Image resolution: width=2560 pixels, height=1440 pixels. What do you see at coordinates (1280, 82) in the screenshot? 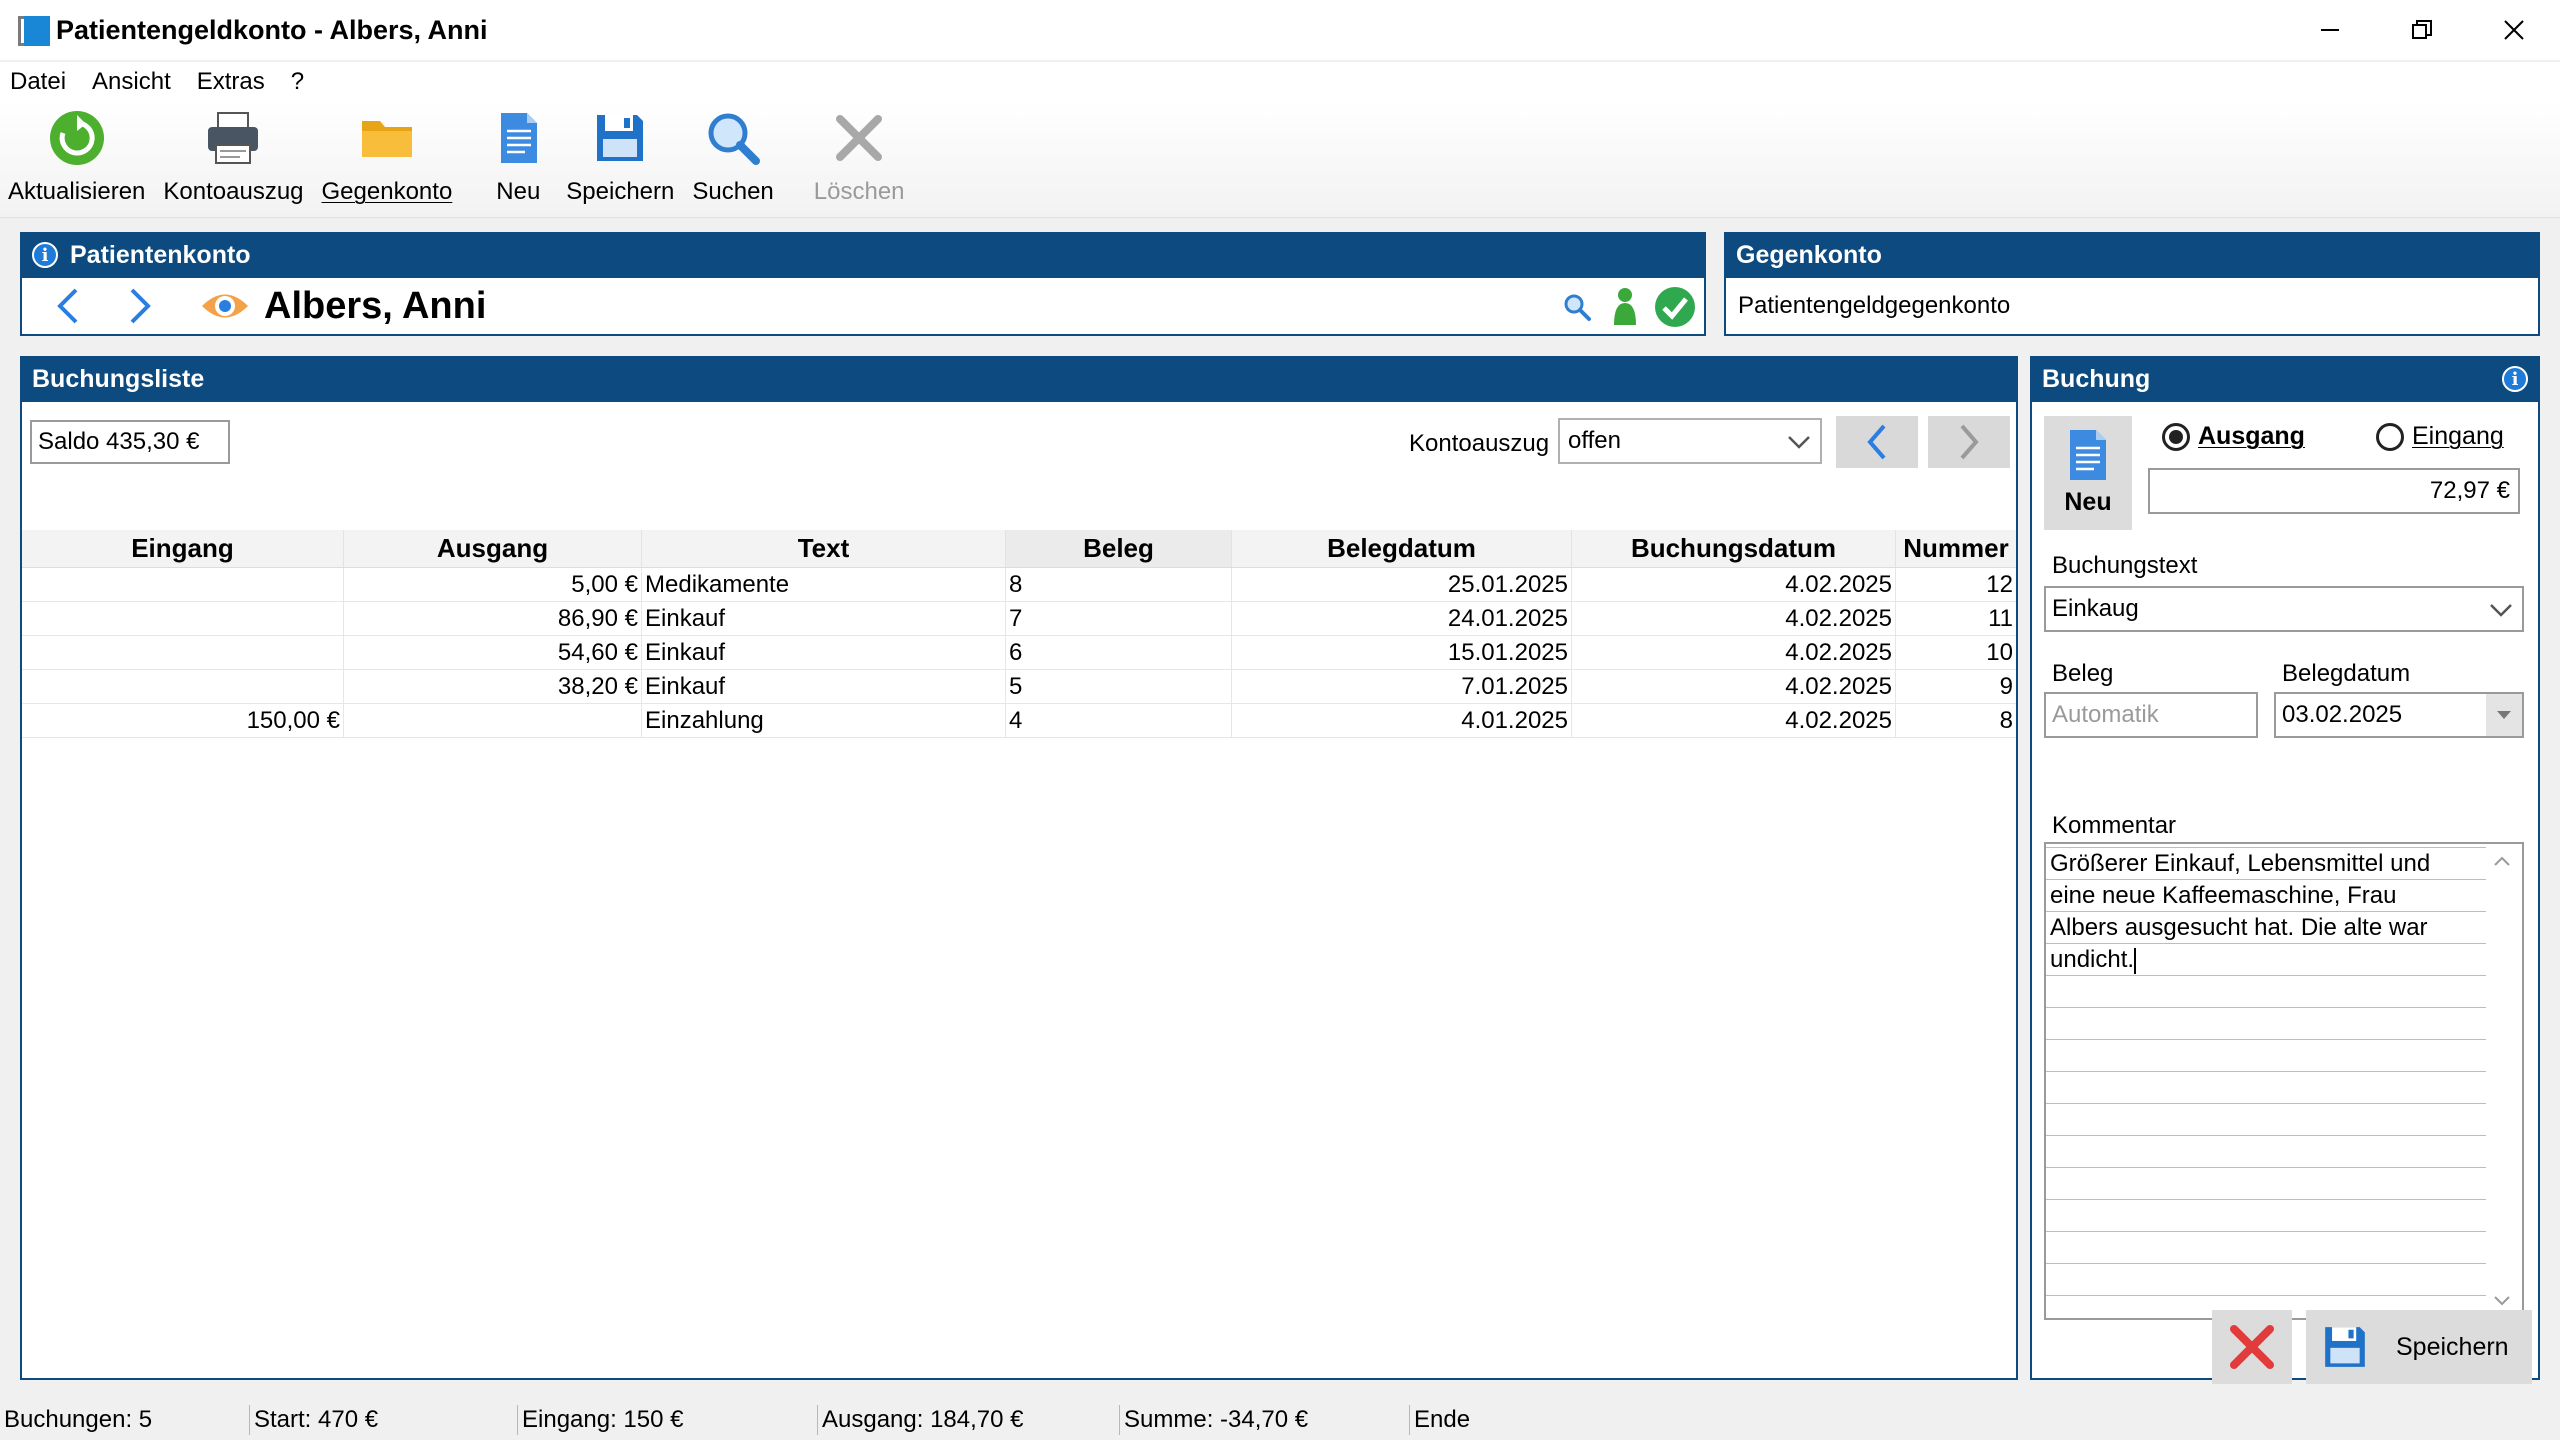
I see `menu-bar: Datei Ansicht Extras ?` at bounding box center [1280, 82].